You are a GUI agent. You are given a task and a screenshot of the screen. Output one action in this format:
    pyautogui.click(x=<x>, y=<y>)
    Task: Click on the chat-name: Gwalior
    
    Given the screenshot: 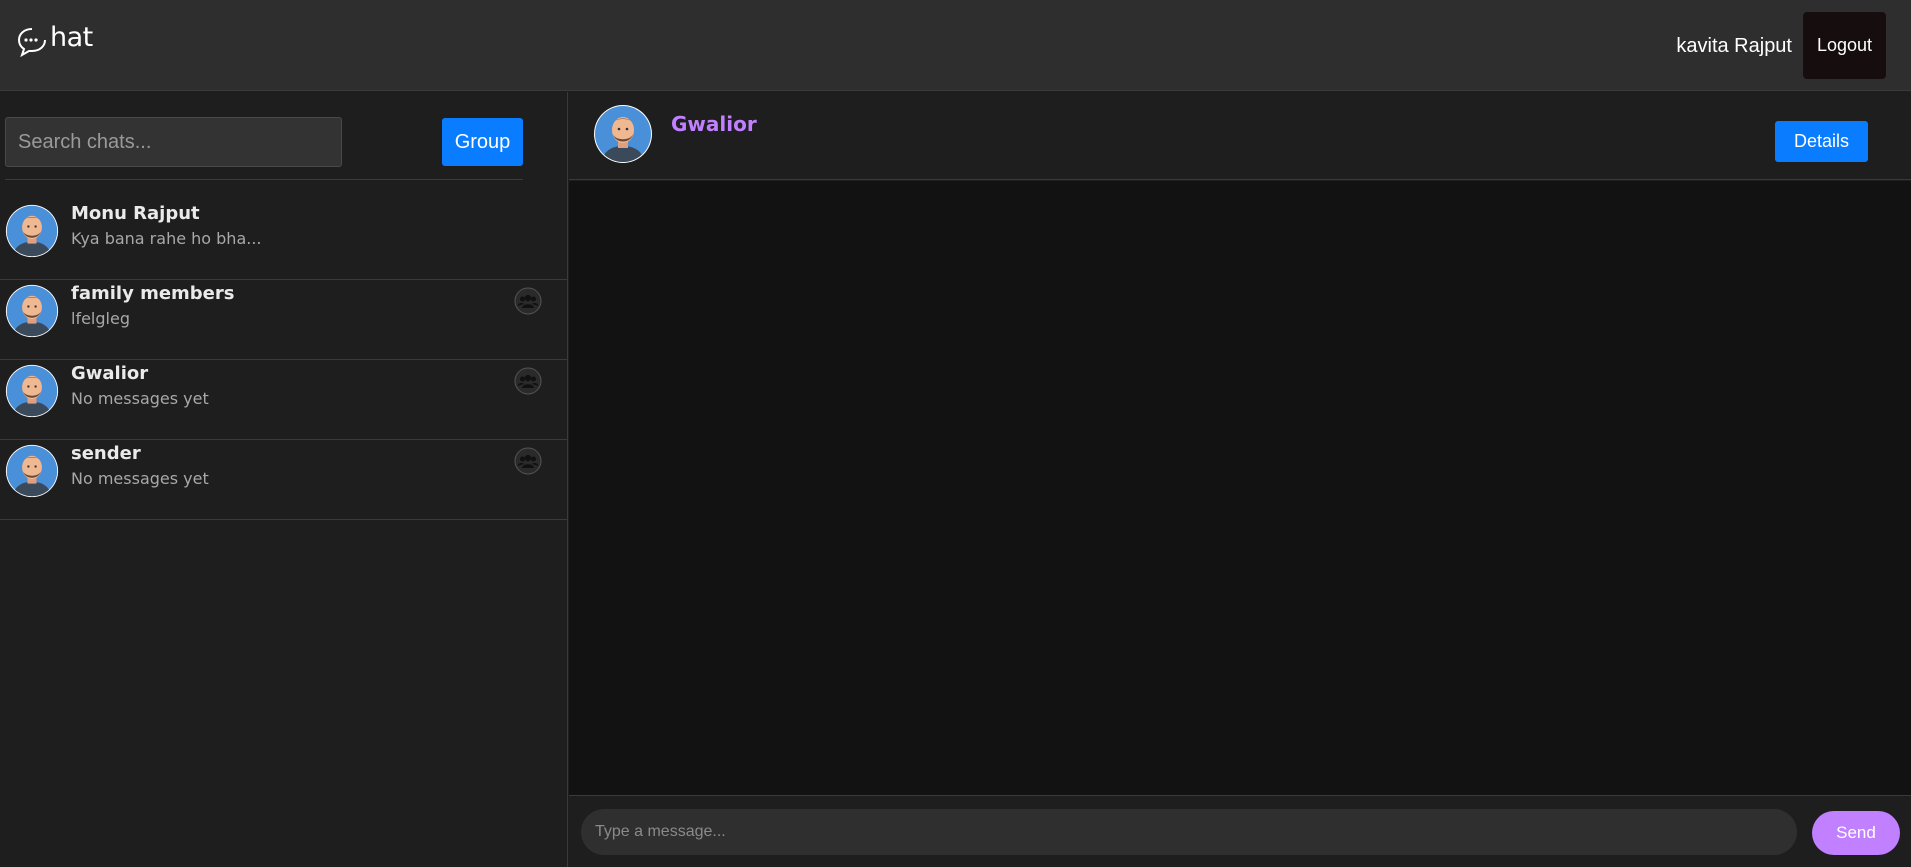 What is the action you would take?
    pyautogui.click(x=110, y=373)
    